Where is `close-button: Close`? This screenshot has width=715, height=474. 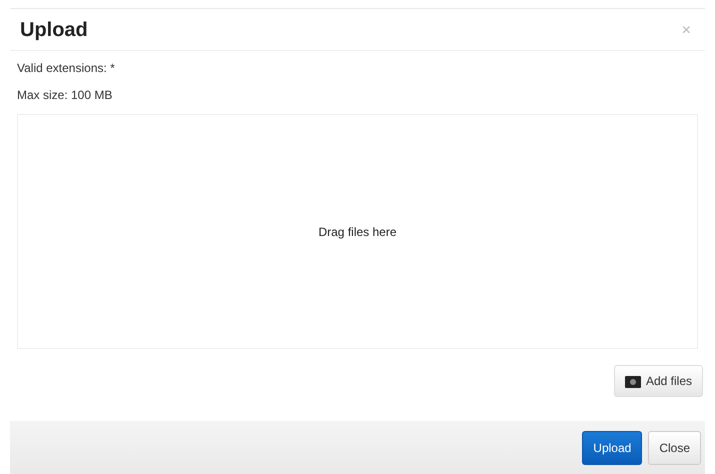 close-button: Close is located at coordinates (674, 448).